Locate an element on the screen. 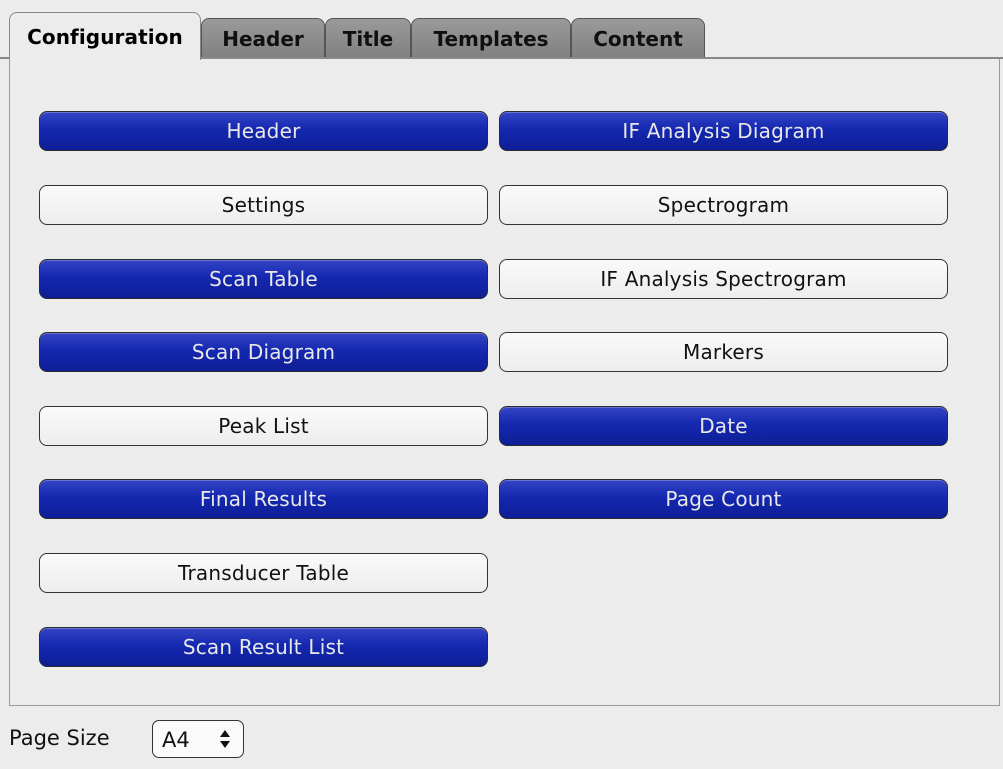  tab-content-label: Content is located at coordinates (638, 38).